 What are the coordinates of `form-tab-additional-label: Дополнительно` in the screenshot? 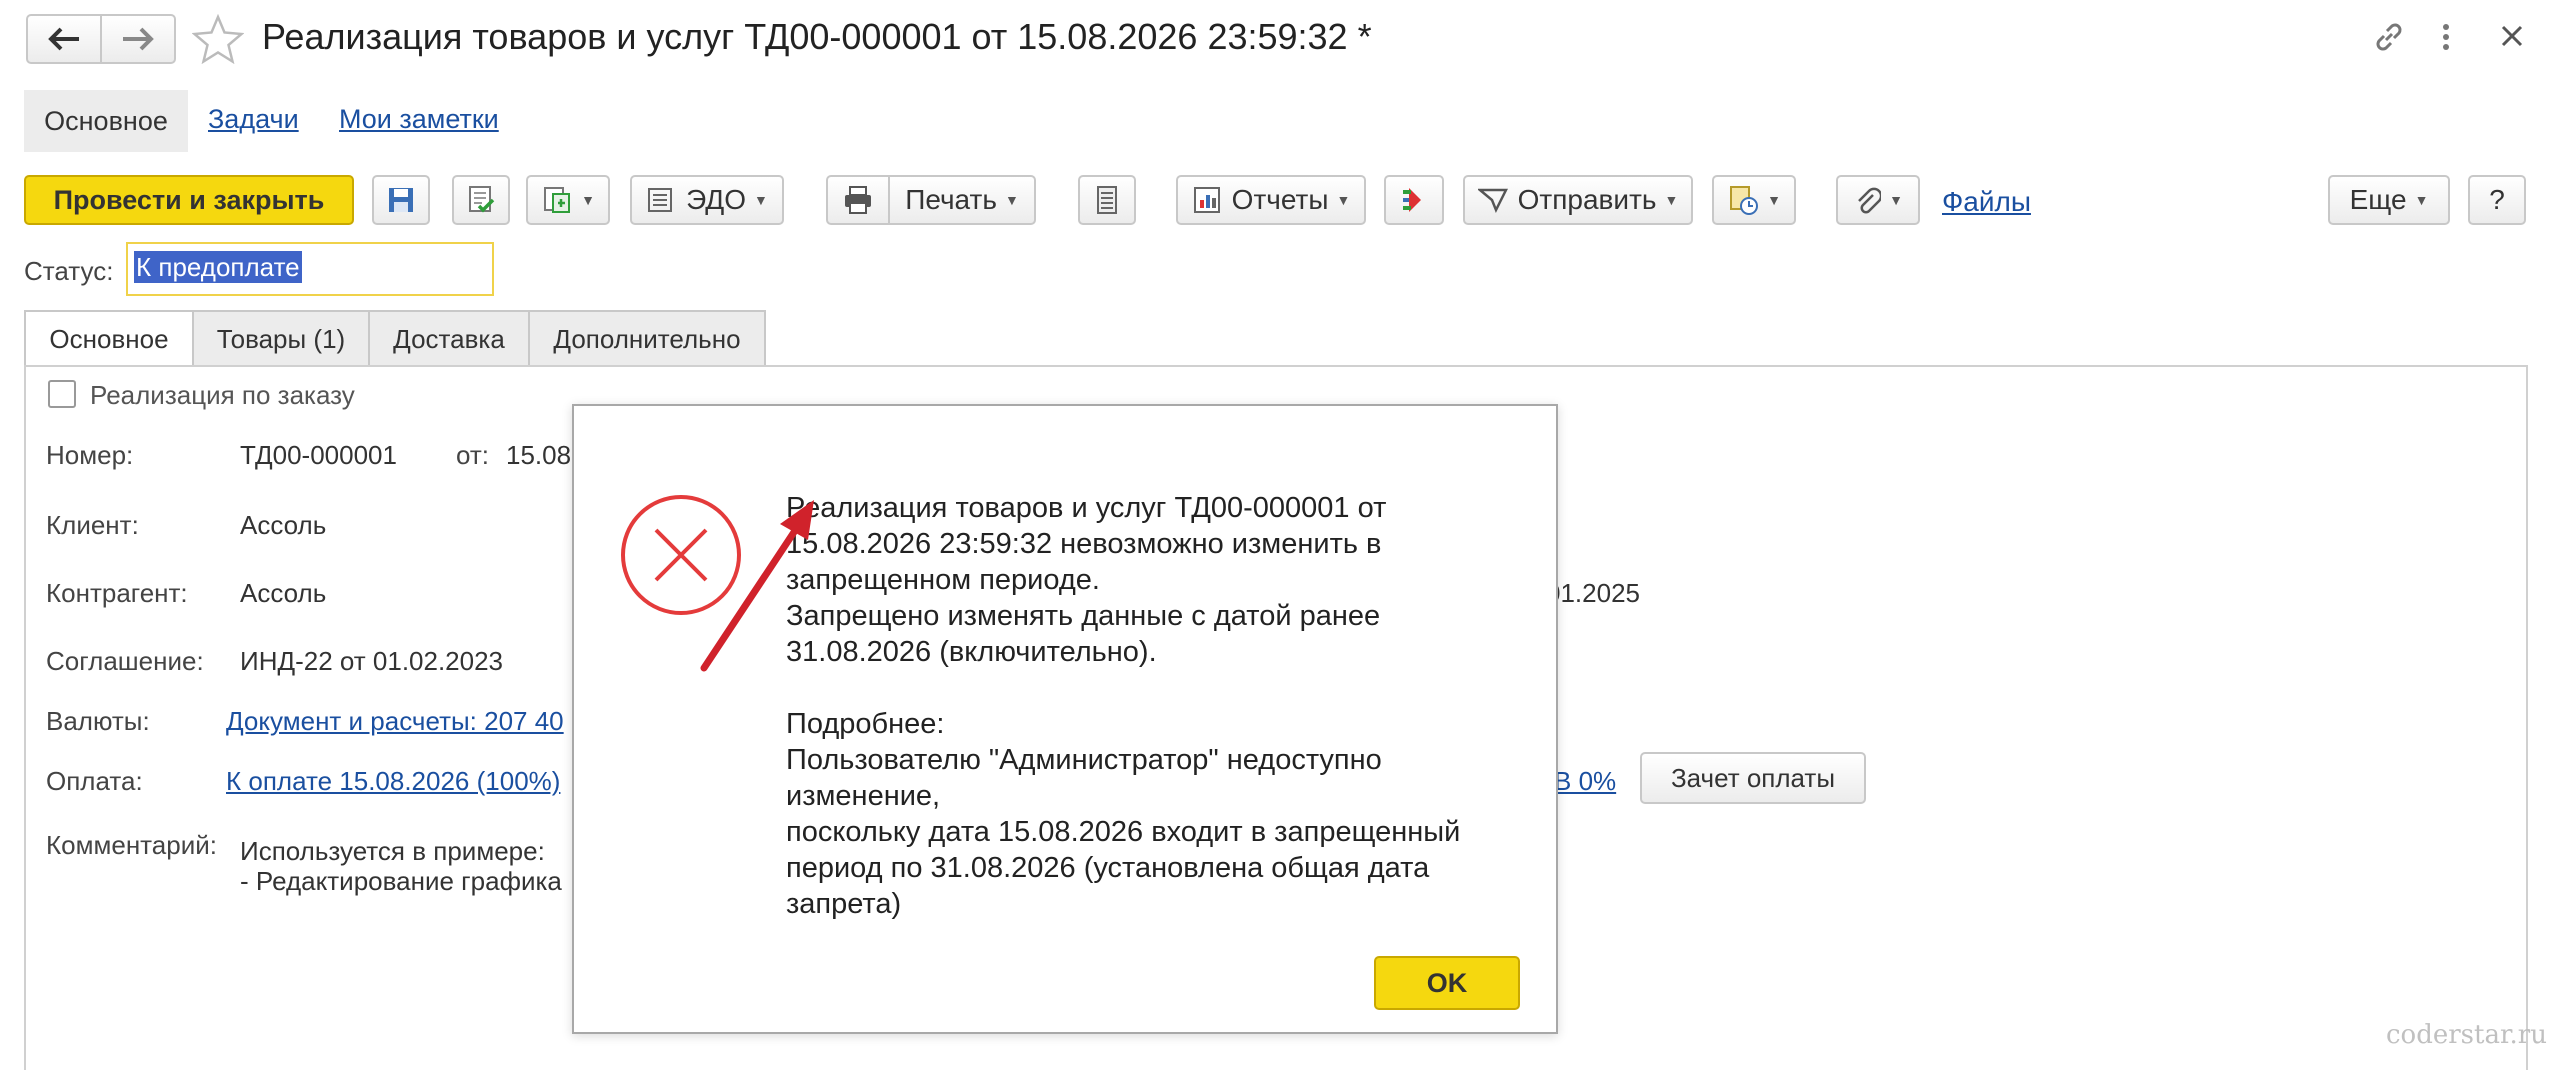 It's located at (647, 338).